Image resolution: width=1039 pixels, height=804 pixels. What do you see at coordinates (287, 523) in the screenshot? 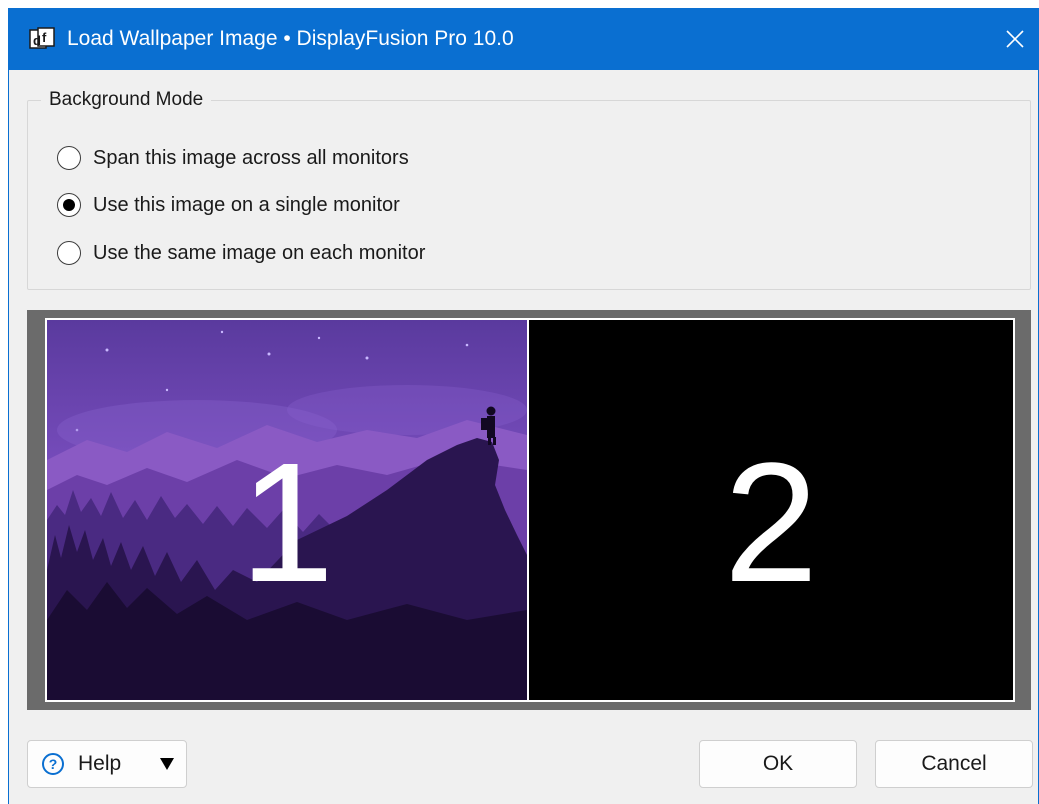
I see `monitor-number-1: 1` at bounding box center [287, 523].